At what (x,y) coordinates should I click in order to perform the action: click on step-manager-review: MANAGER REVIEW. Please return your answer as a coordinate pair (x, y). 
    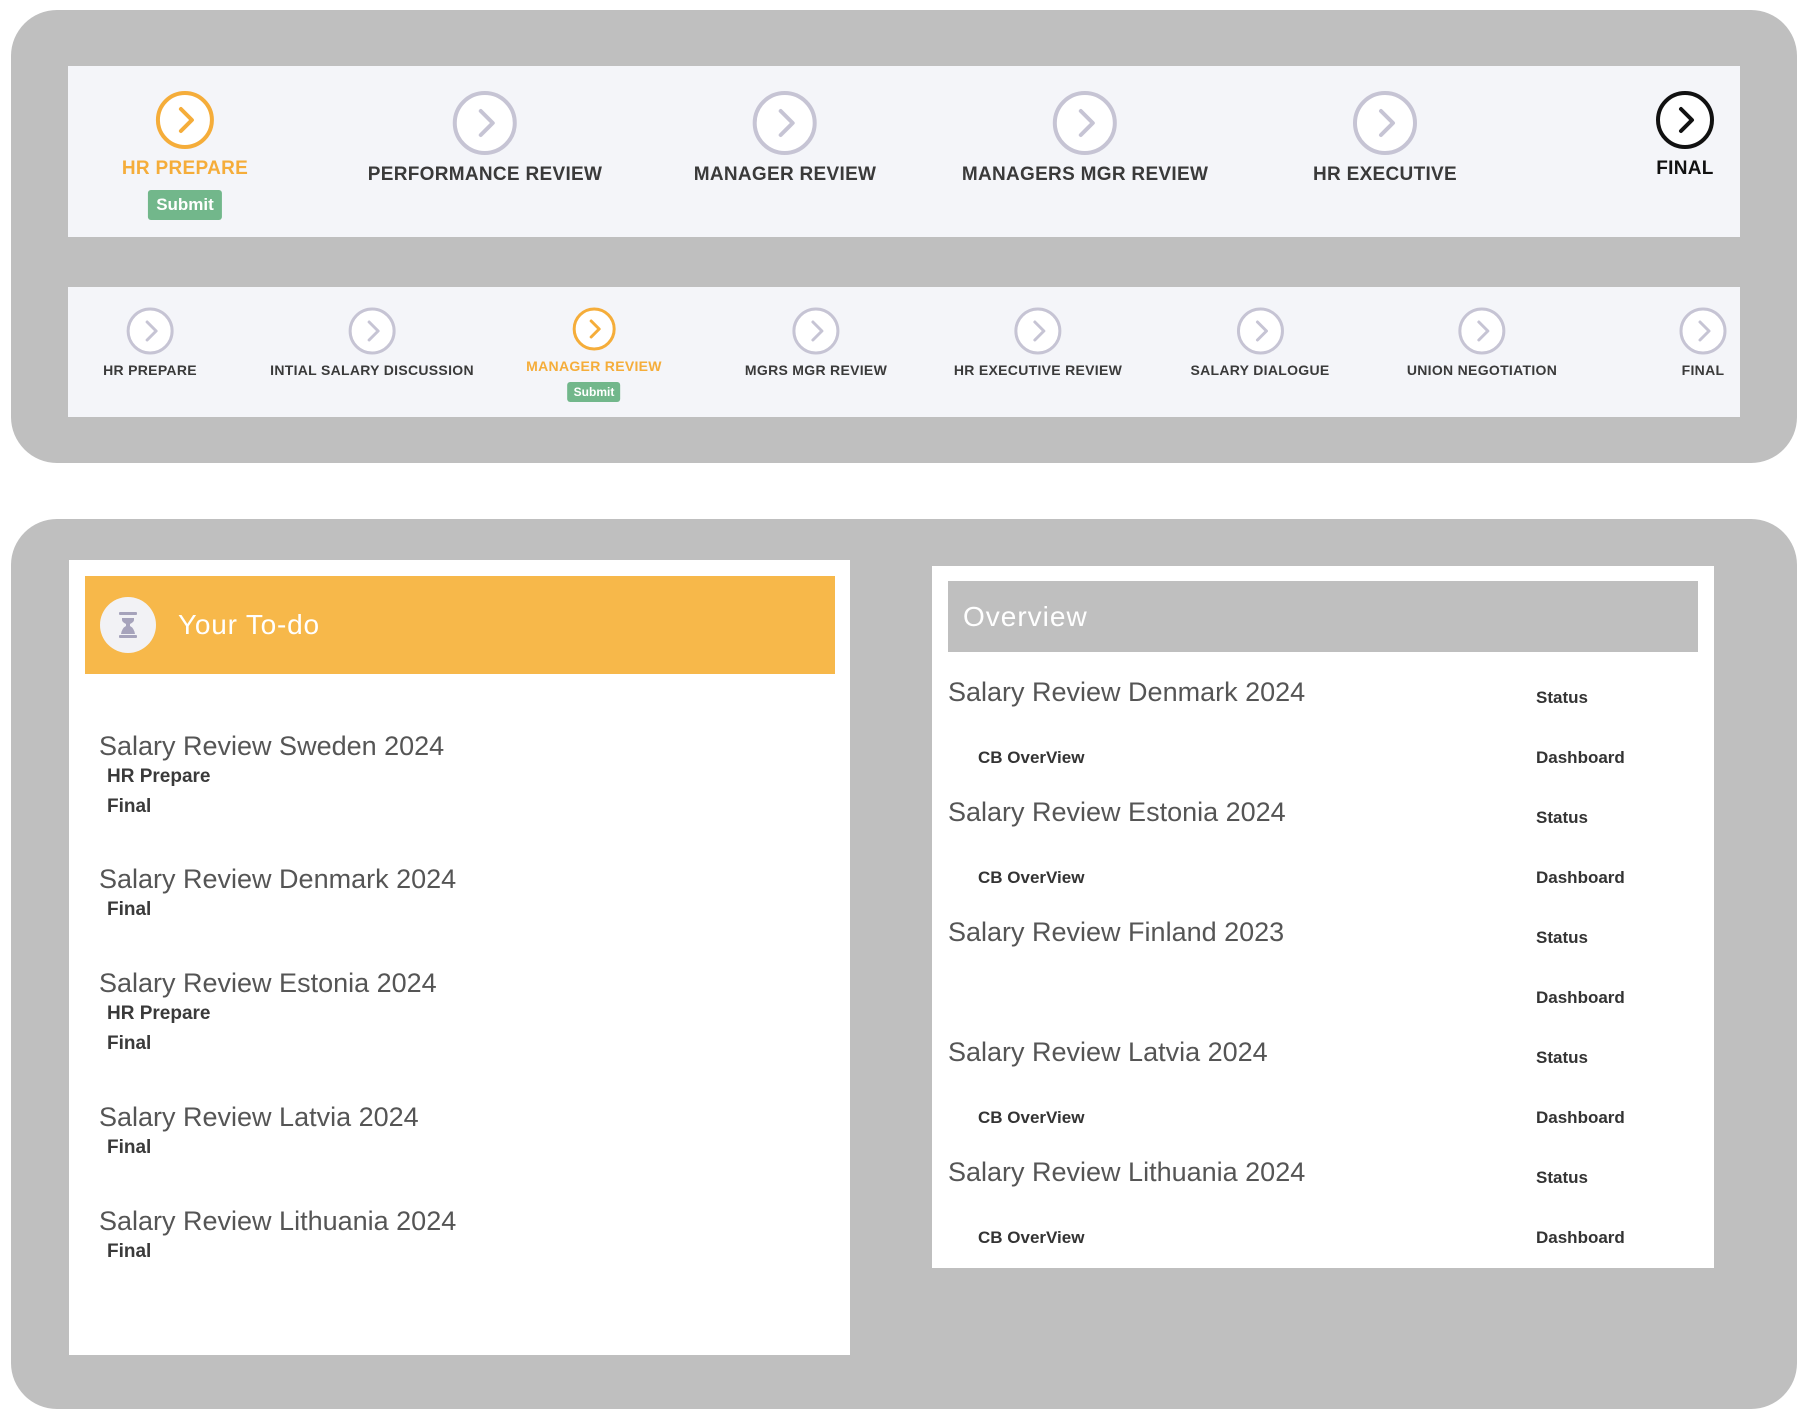
    Looking at the image, I should click on (785, 138).